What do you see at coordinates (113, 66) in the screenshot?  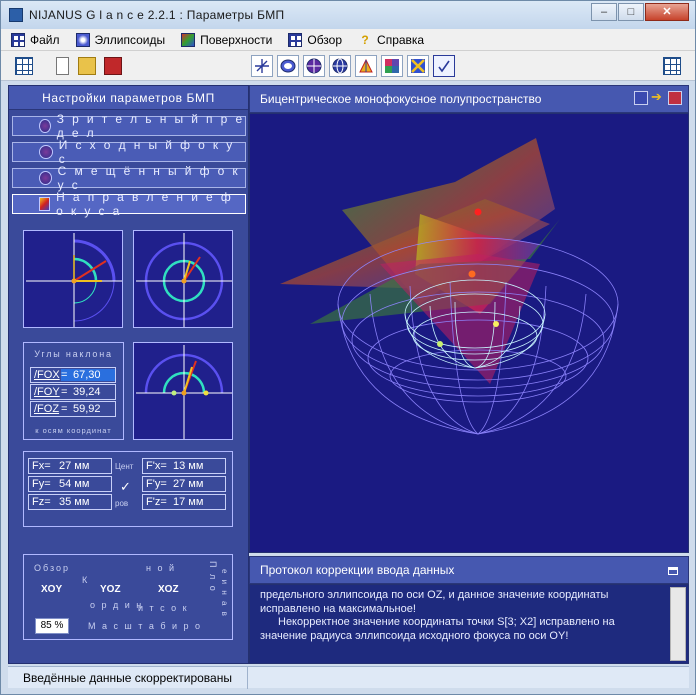 I see `save-icon` at bounding box center [113, 66].